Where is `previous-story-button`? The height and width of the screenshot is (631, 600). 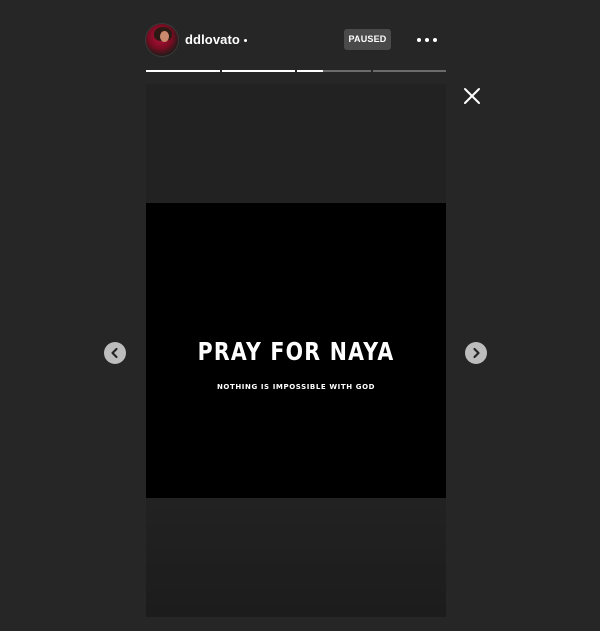 previous-story-button is located at coordinates (115, 353).